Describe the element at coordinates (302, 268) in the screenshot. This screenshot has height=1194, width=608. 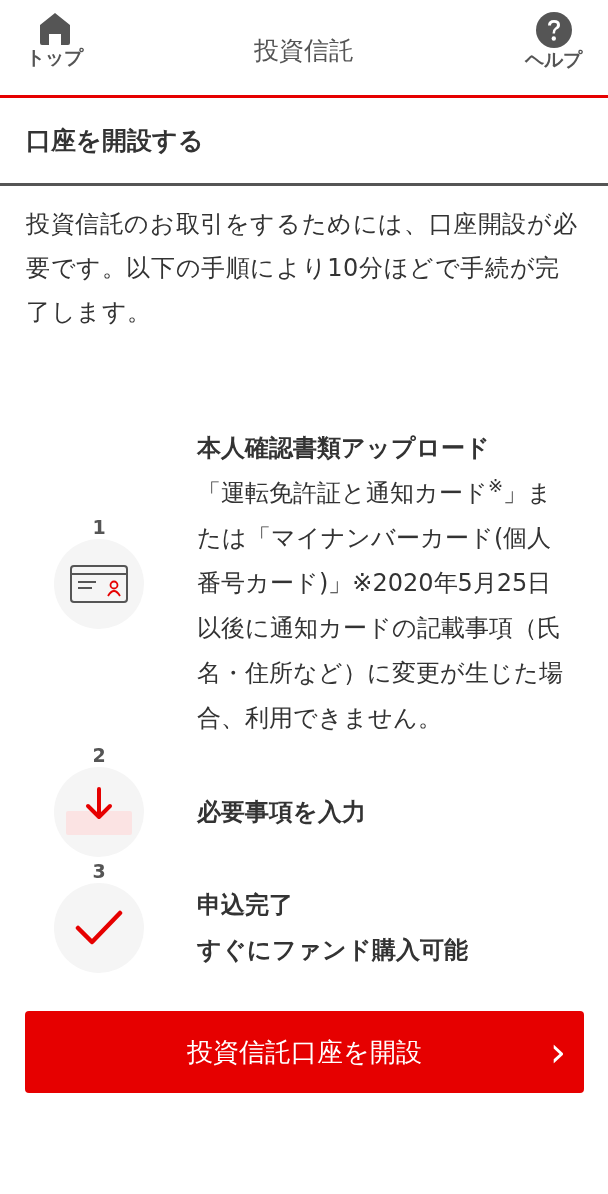
I see `intro-text: 投資信託のお取引をするためには、口座開設が必要です。以下の手順により10分ほどで手続が完了します。` at that location.